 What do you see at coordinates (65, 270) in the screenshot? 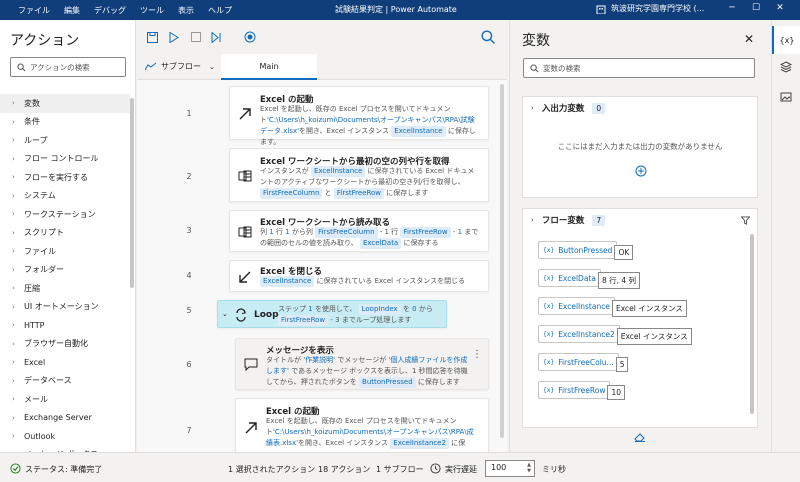
I see `category-item: › フォルダー` at bounding box center [65, 270].